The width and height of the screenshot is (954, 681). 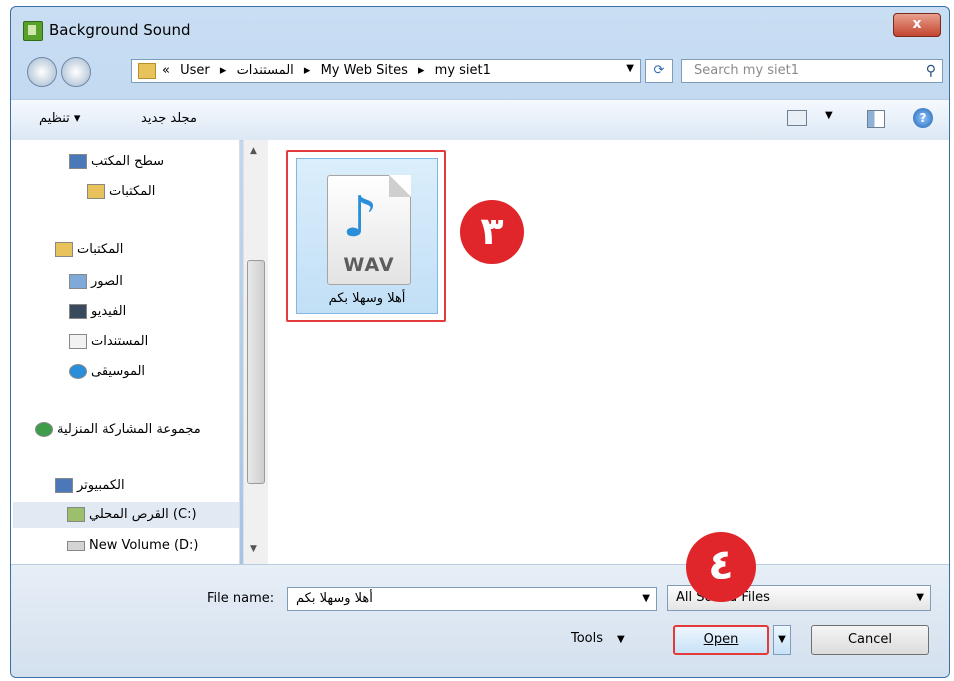 What do you see at coordinates (76, 72) in the screenshot?
I see `forward-button` at bounding box center [76, 72].